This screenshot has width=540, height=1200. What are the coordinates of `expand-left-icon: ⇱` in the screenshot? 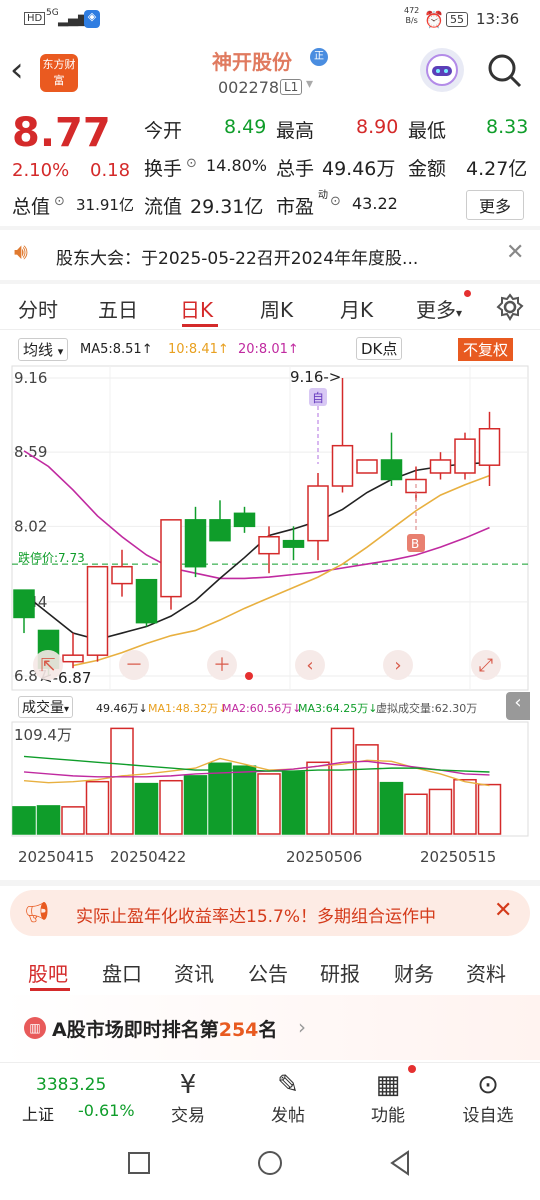 It's located at (48, 665).